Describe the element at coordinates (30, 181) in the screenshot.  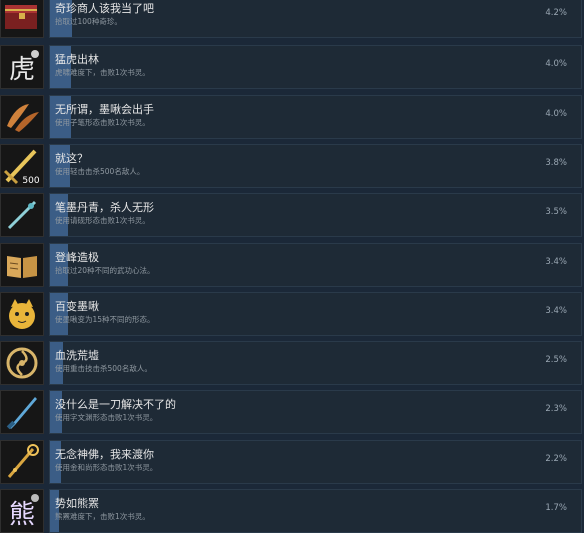
I see `svg-text: 500` at that location.